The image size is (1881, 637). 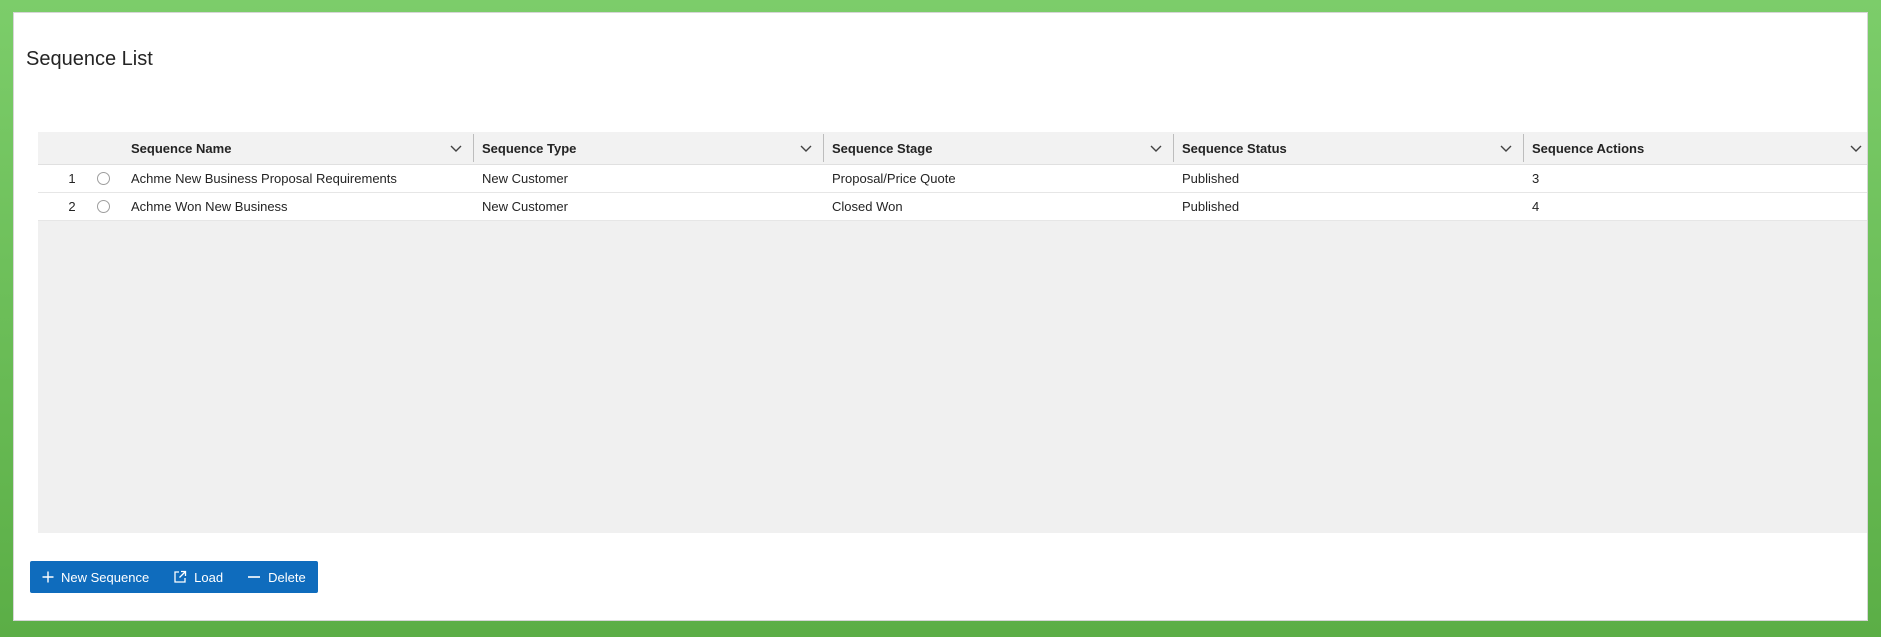 I want to click on cell-sequence-name: Achme New Business Proposal Requirements, so click(x=264, y=178).